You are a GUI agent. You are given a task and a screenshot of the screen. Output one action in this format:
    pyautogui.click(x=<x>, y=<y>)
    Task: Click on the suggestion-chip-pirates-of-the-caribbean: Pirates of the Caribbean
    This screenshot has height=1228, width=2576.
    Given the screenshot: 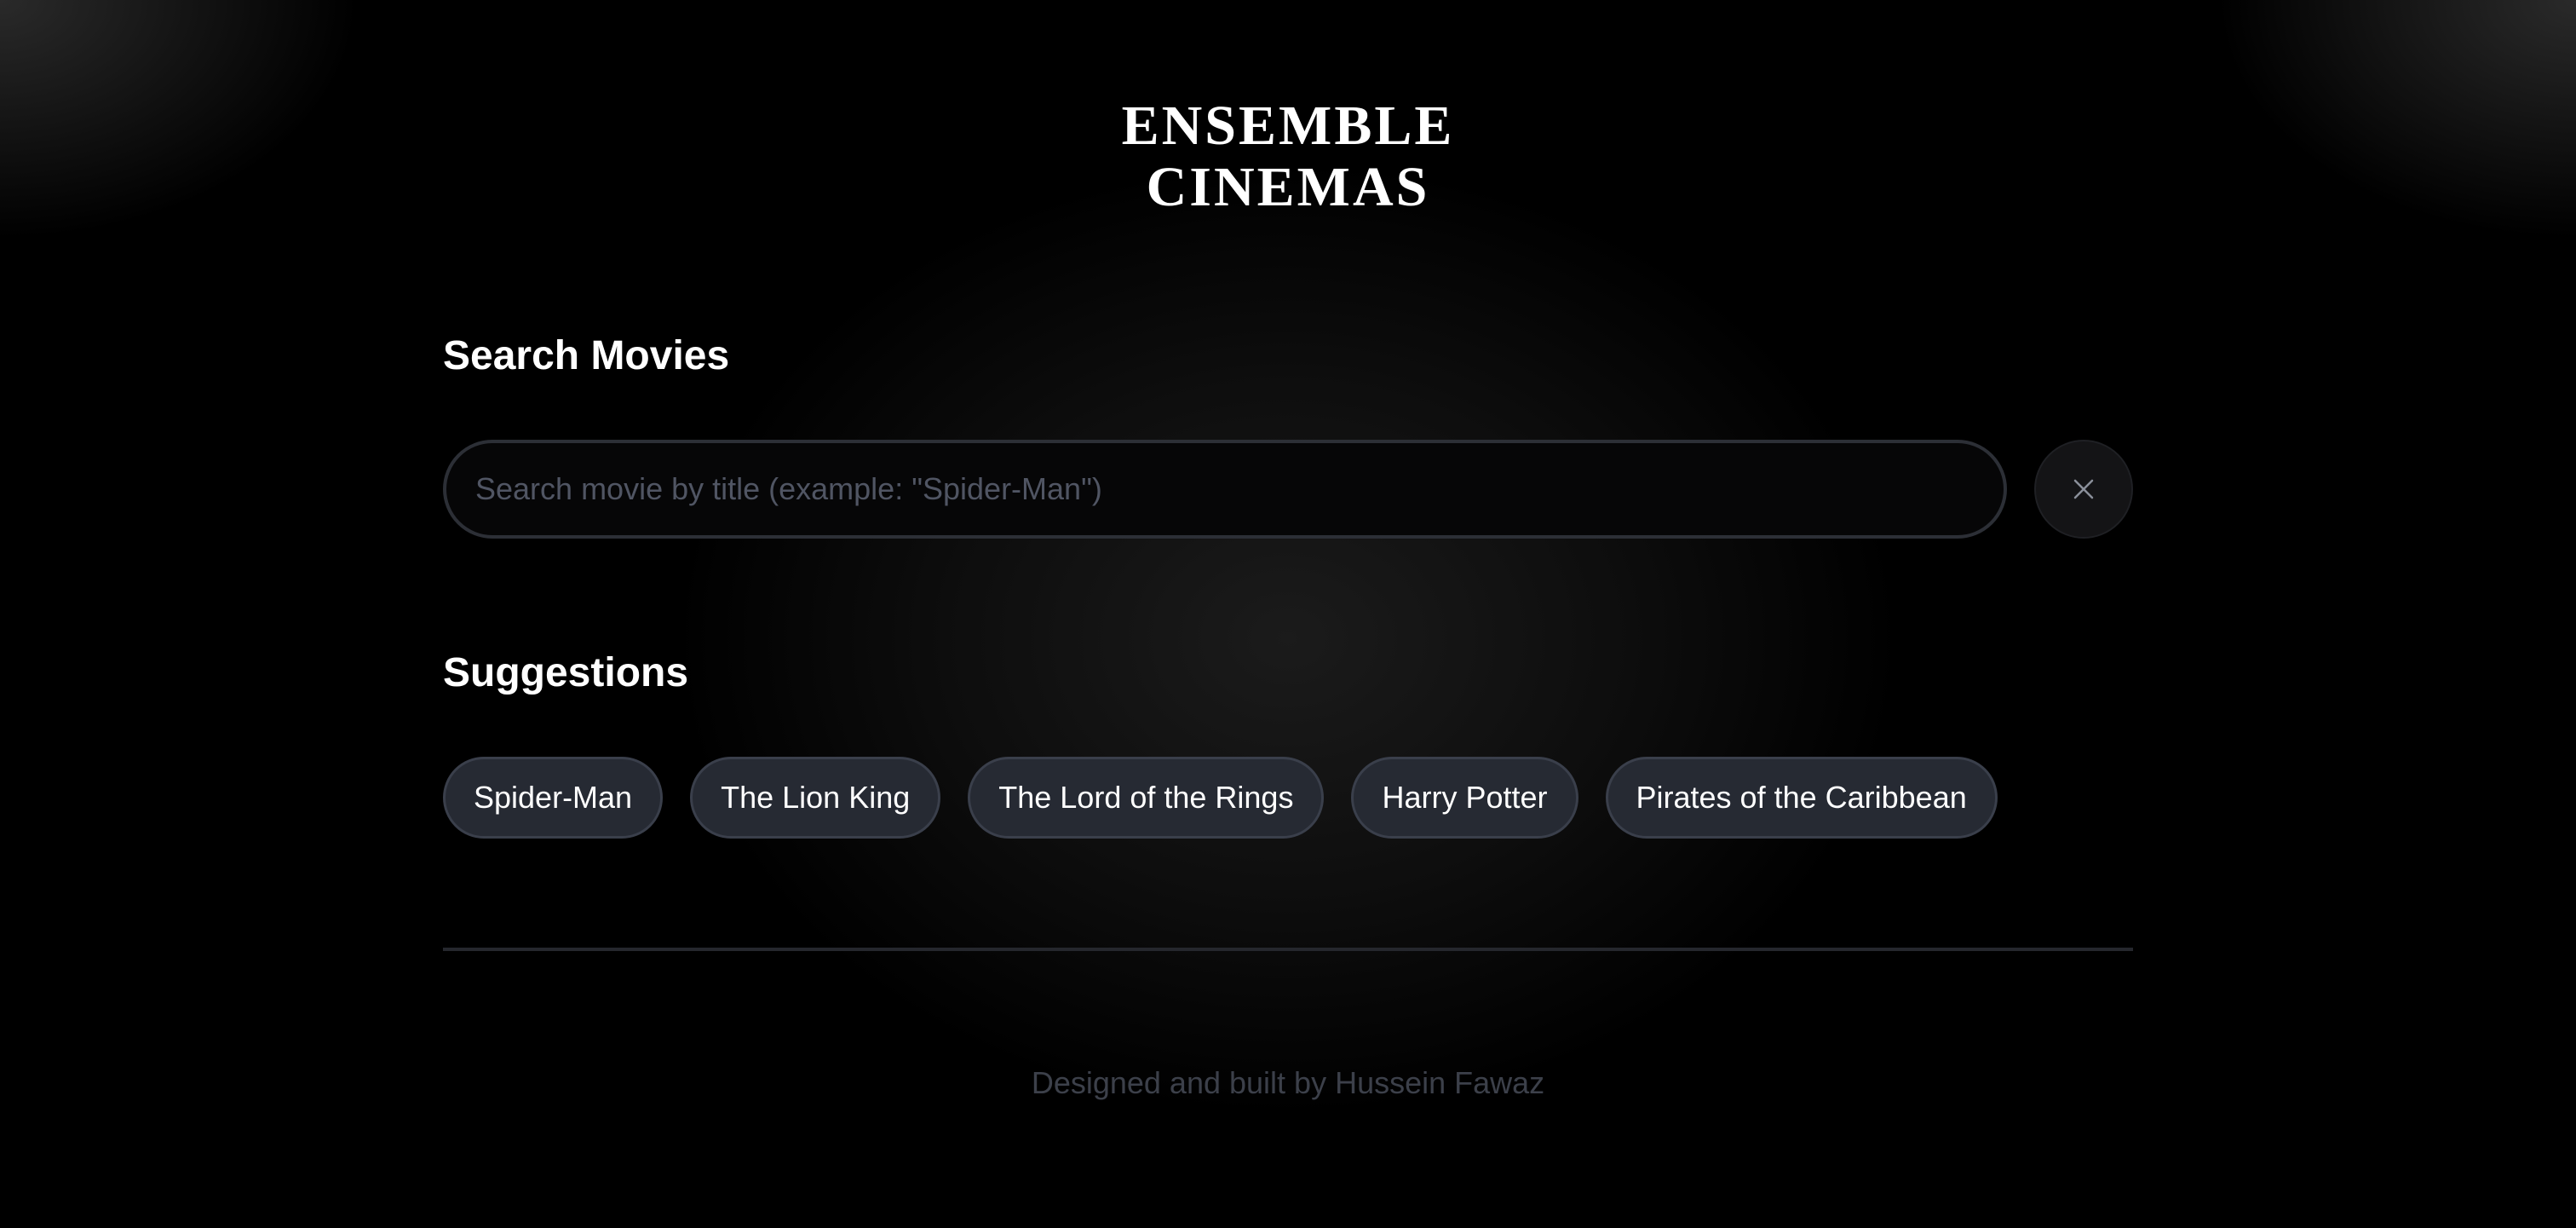 What is the action you would take?
    pyautogui.click(x=1801, y=798)
    